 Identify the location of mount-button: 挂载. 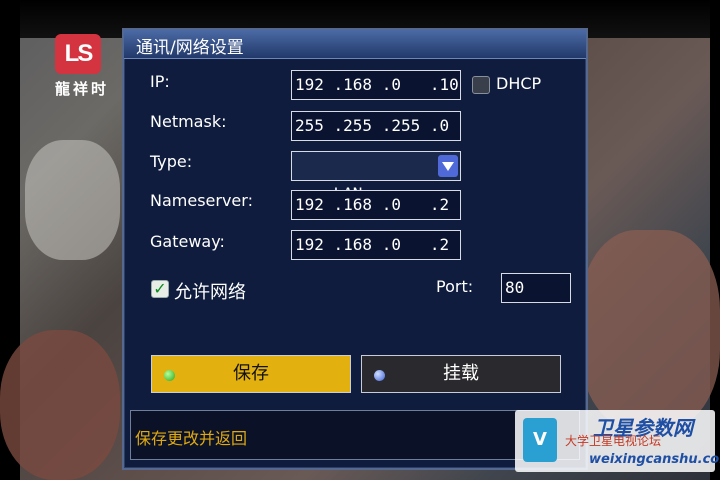
(461, 374).